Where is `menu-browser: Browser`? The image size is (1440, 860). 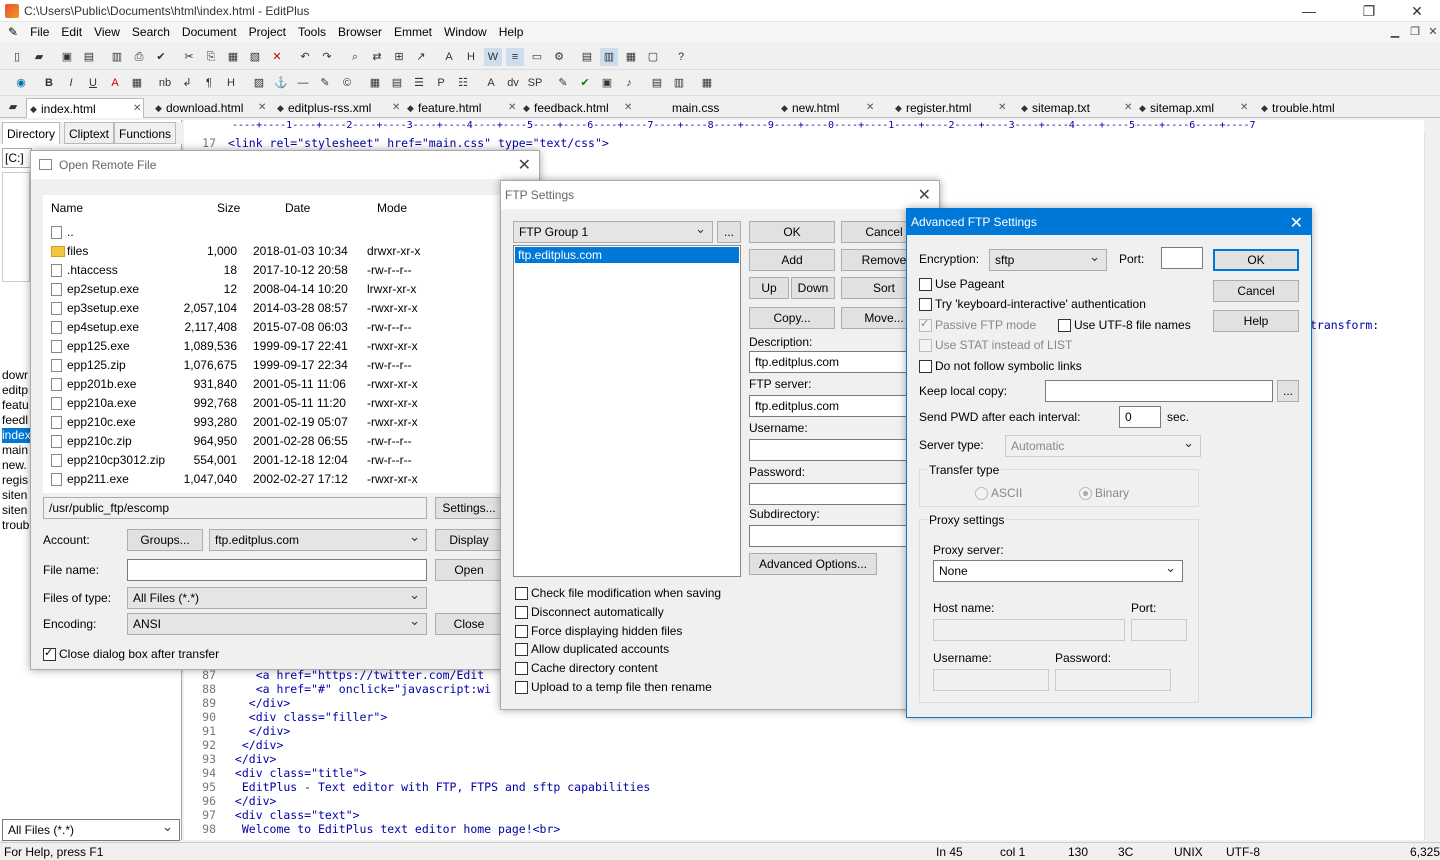
menu-browser: Browser is located at coordinates (360, 32).